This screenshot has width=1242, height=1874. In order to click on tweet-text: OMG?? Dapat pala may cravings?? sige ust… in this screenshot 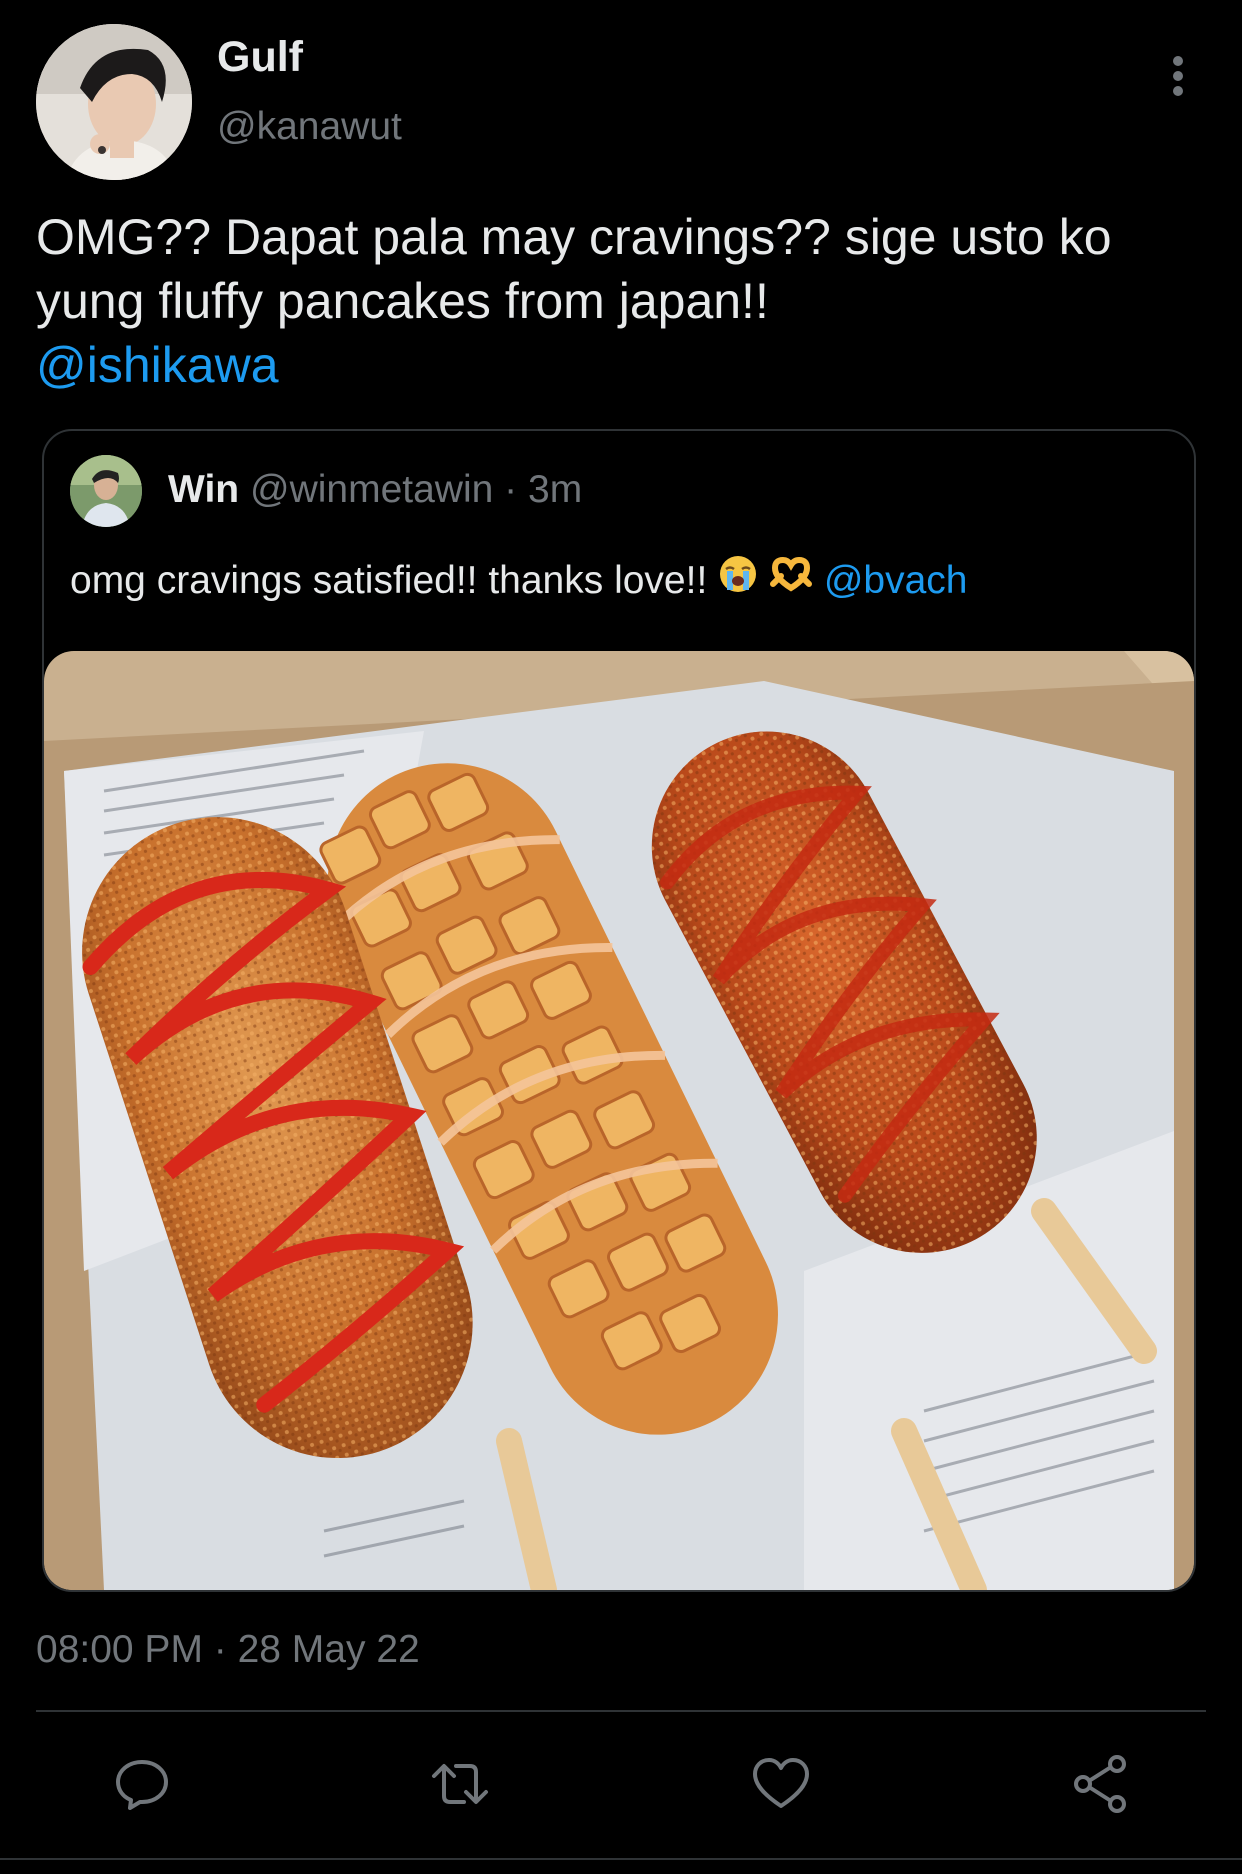, I will do `click(626, 301)`.